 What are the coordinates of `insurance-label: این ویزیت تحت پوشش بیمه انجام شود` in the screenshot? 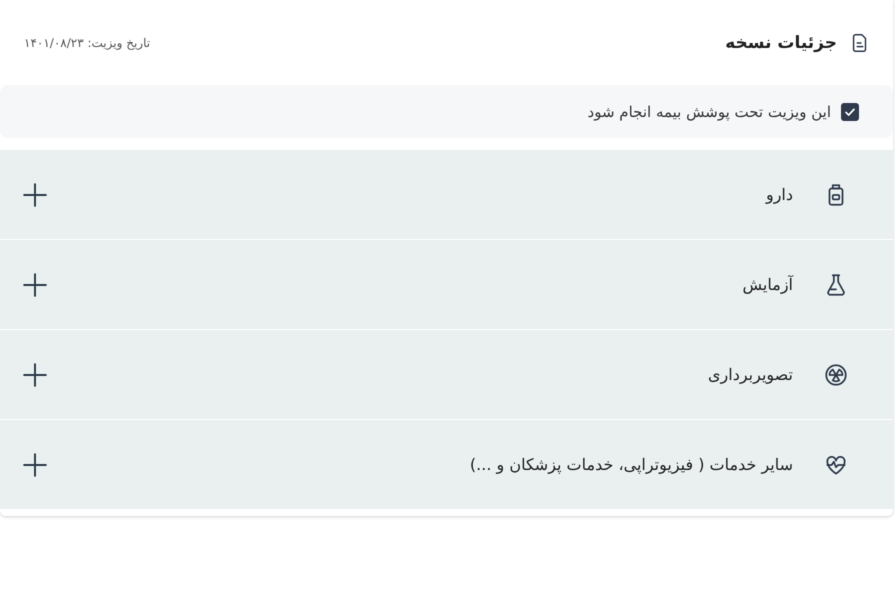 It's located at (709, 111).